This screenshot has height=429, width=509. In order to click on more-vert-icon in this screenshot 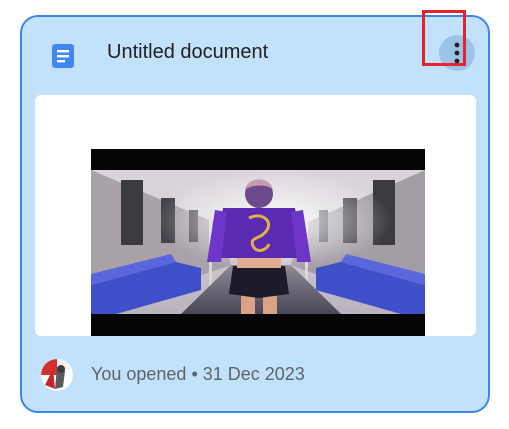, I will do `click(457, 53)`.